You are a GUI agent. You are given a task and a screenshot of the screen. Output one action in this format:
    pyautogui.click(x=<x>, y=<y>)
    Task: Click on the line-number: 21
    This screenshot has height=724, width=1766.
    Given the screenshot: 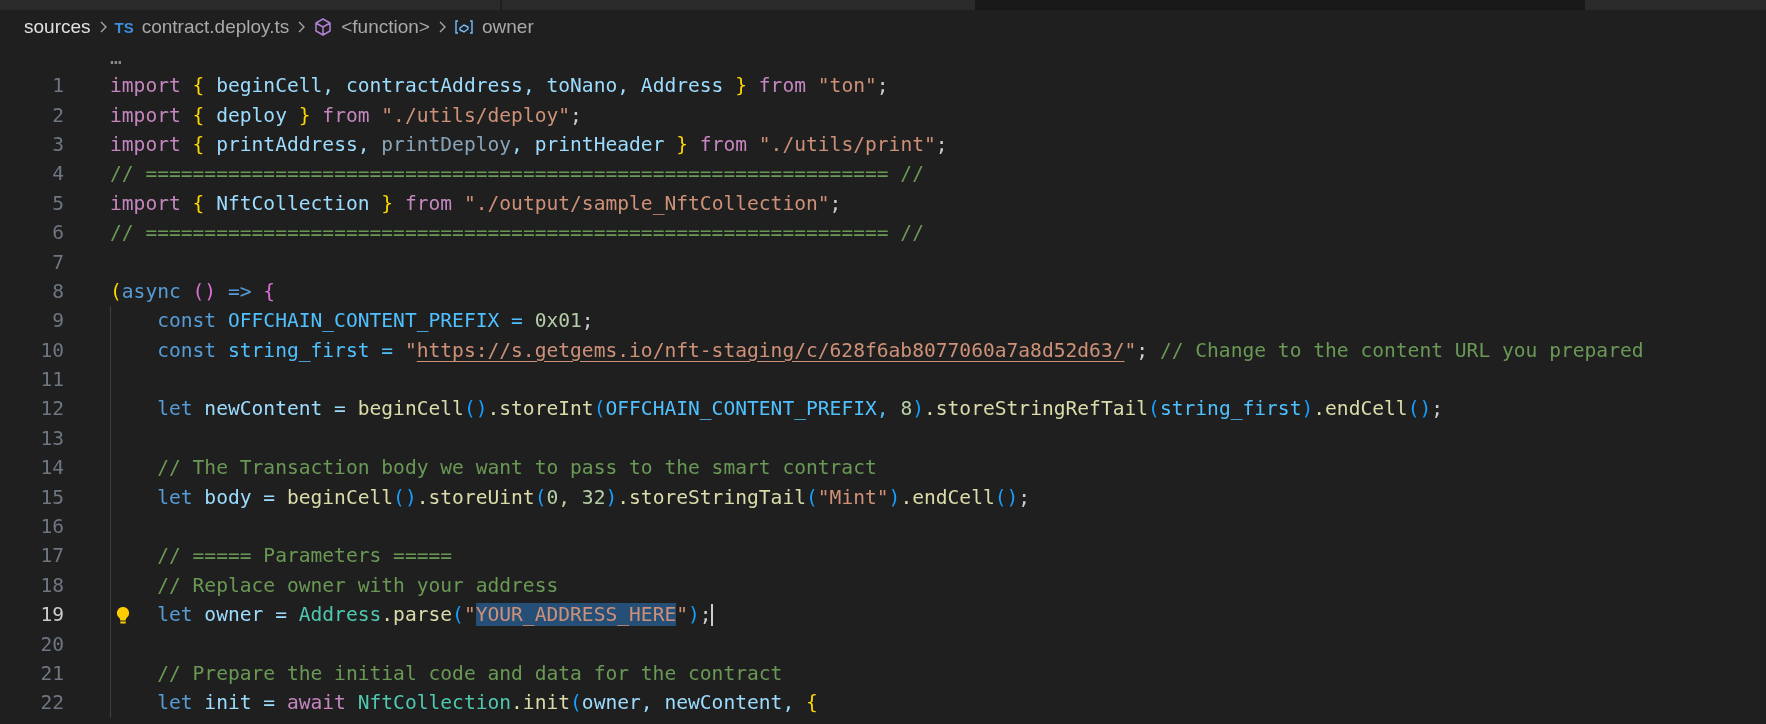 What is the action you would take?
    pyautogui.click(x=51, y=673)
    